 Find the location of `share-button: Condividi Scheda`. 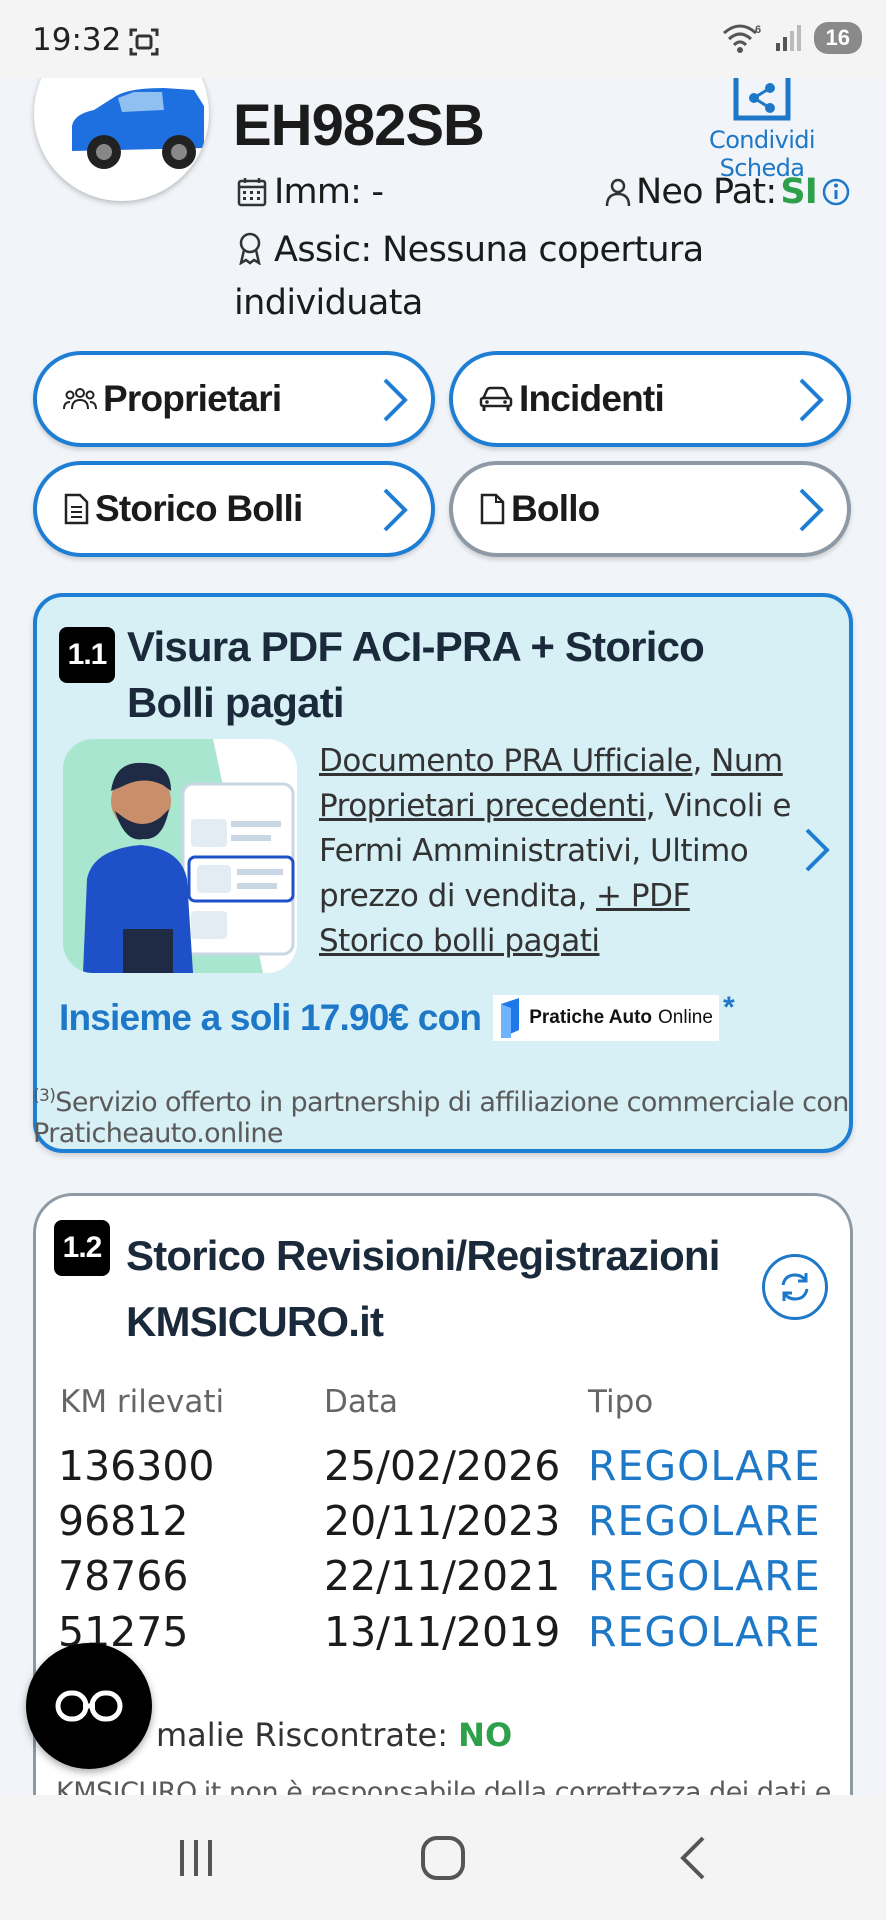

share-button: Condividi Scheda is located at coordinates (762, 130).